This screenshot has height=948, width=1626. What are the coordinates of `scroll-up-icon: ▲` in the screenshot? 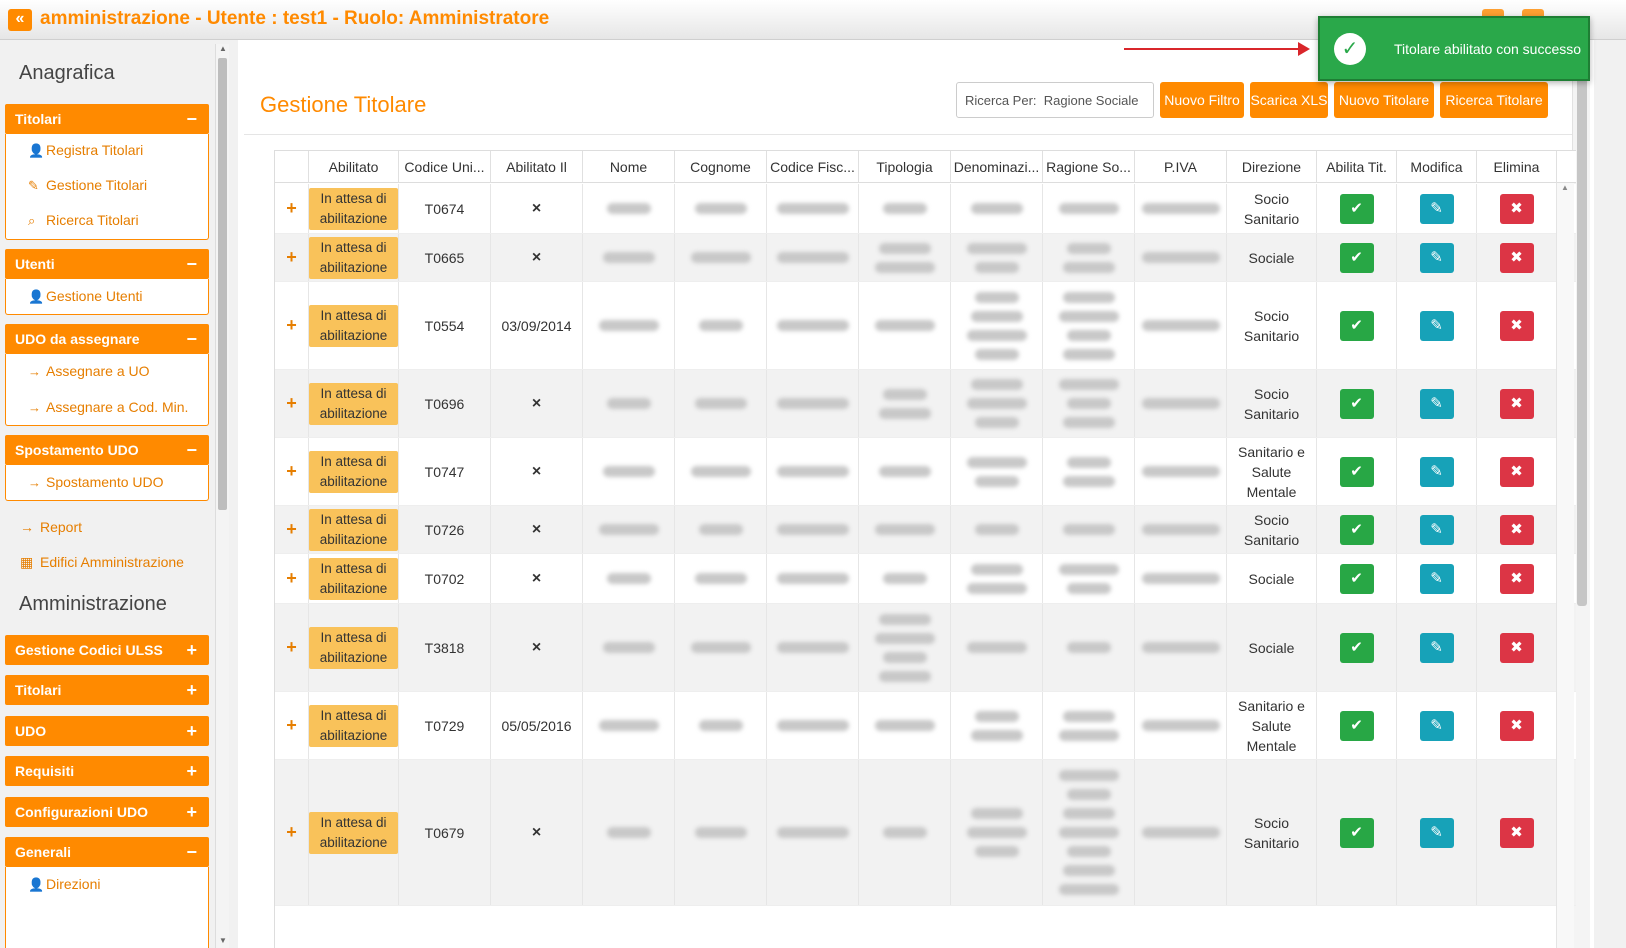 It's located at (223, 48).